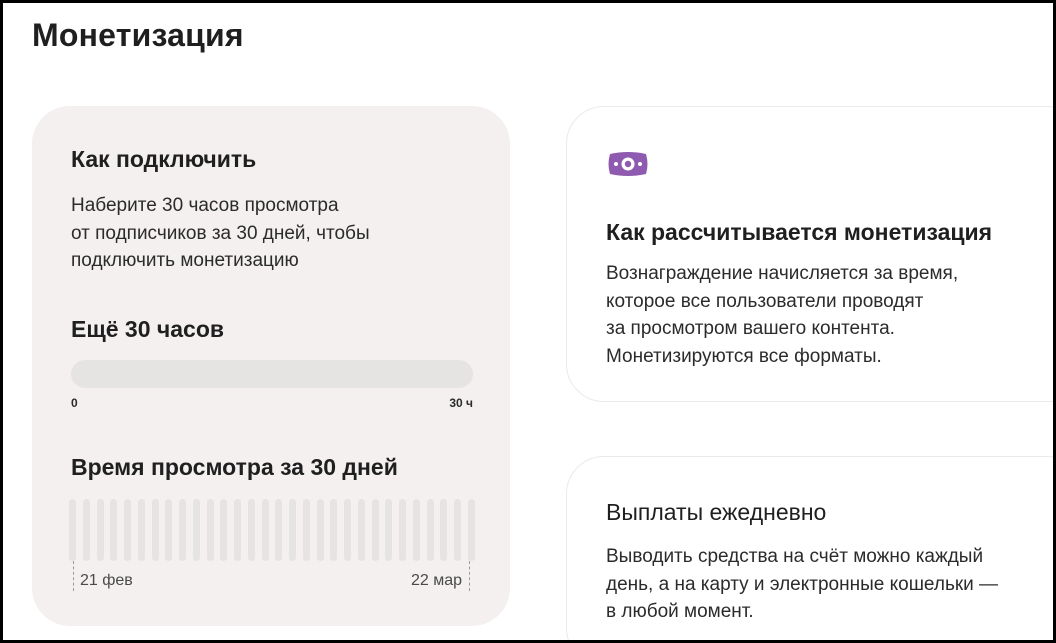 Image resolution: width=1056 pixels, height=643 pixels. Describe the element at coordinates (106, 580) in the screenshot. I see `chart-start-date: 21 фев` at that location.